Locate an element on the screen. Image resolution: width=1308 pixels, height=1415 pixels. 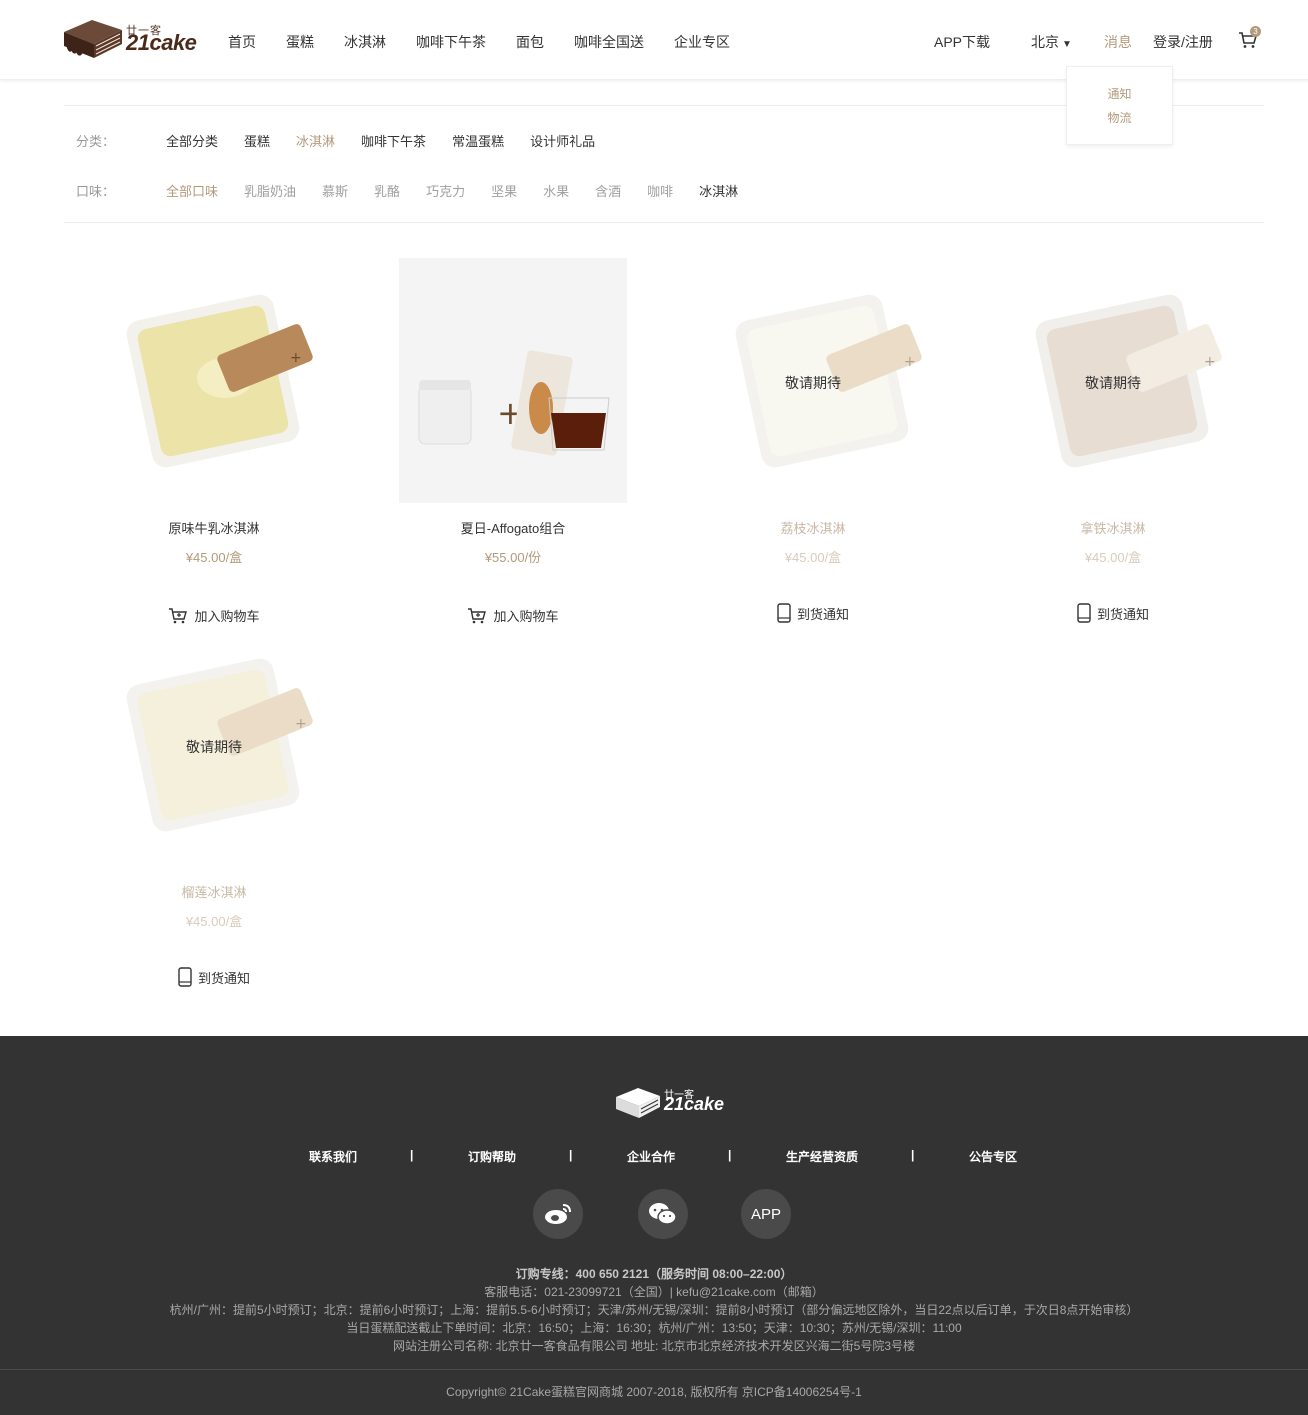
cart-count-badge: 3 is located at coordinates (1255, 31).